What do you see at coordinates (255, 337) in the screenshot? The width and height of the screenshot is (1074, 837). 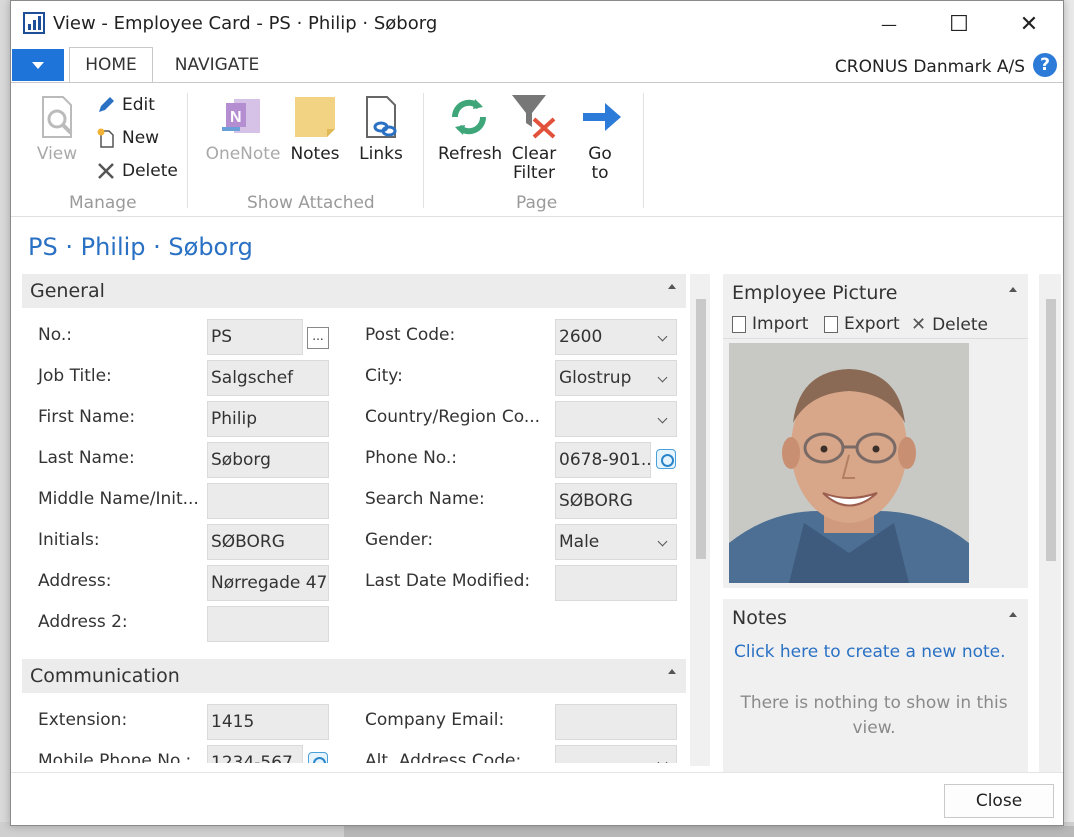 I see `field-no: PS` at bounding box center [255, 337].